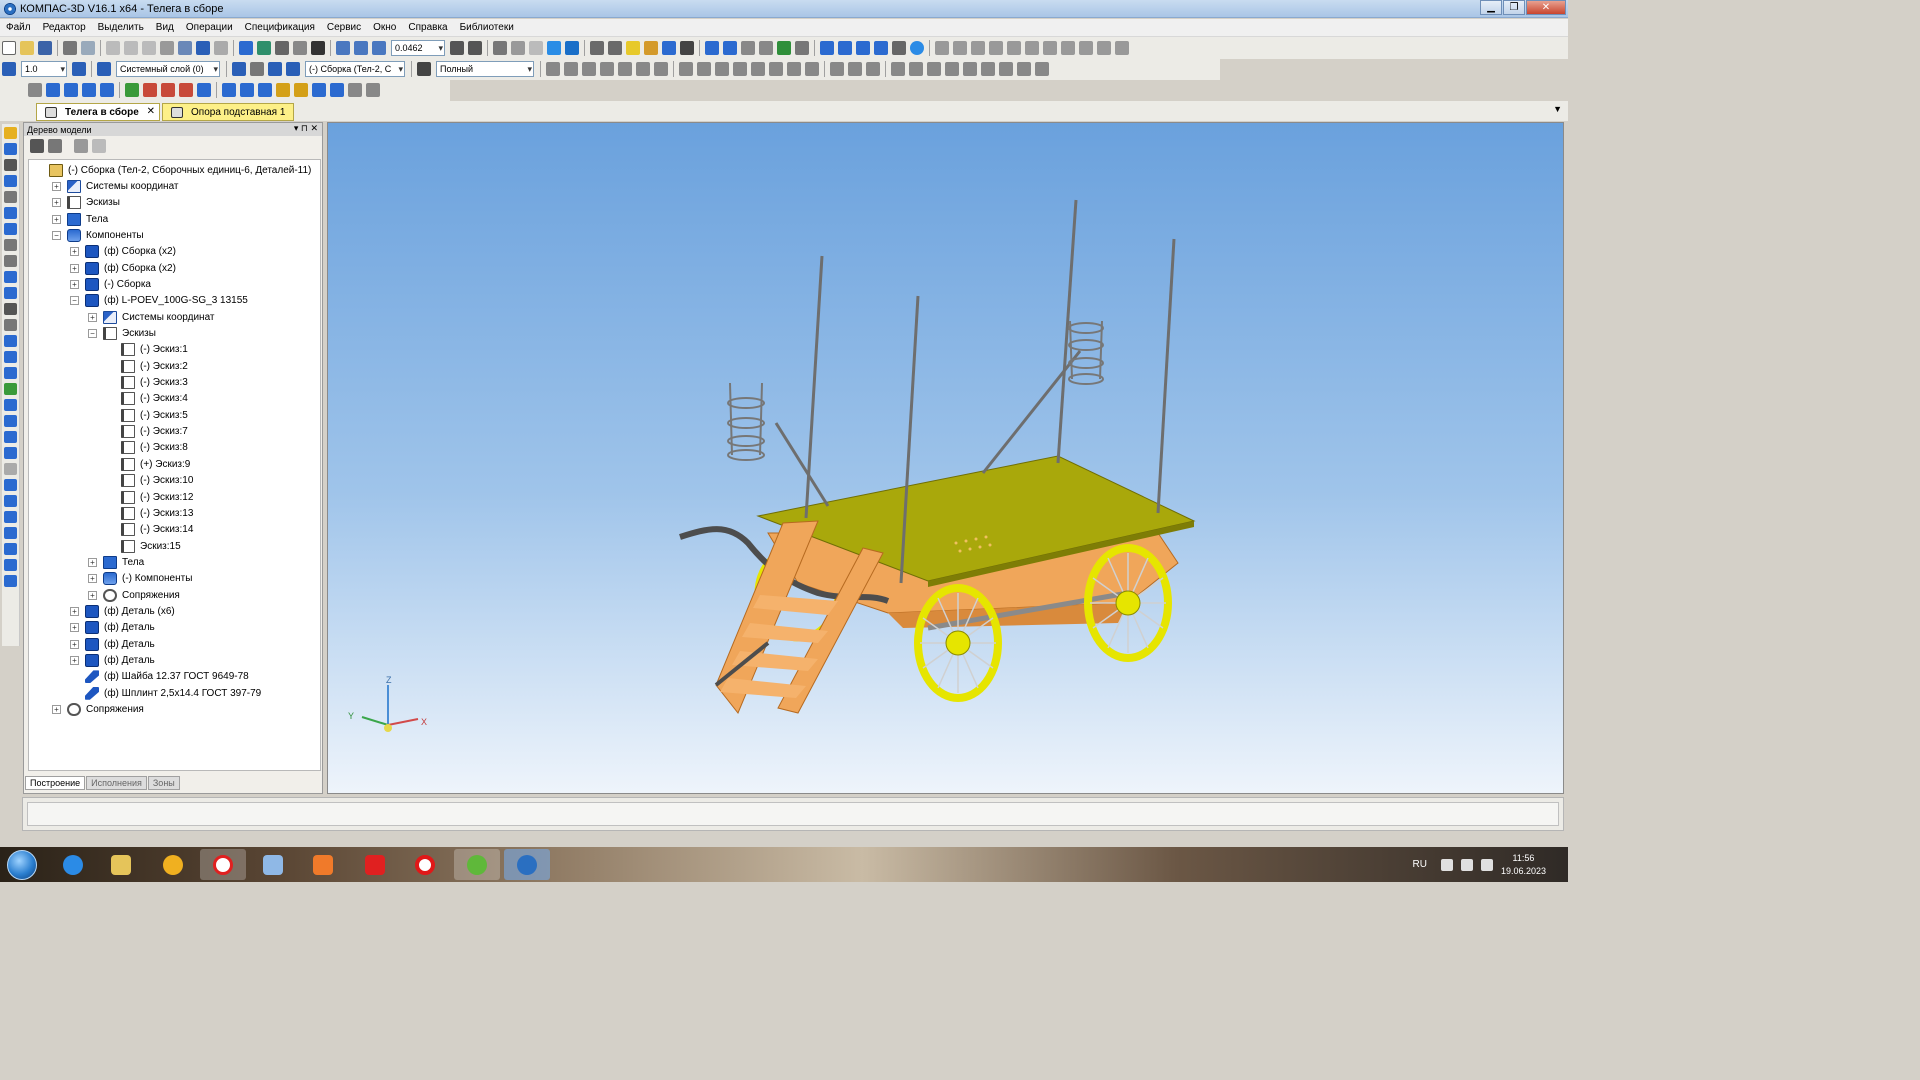 The width and height of the screenshot is (1920, 1080). What do you see at coordinates (1032, 48) in the screenshot?
I see `position-icon` at bounding box center [1032, 48].